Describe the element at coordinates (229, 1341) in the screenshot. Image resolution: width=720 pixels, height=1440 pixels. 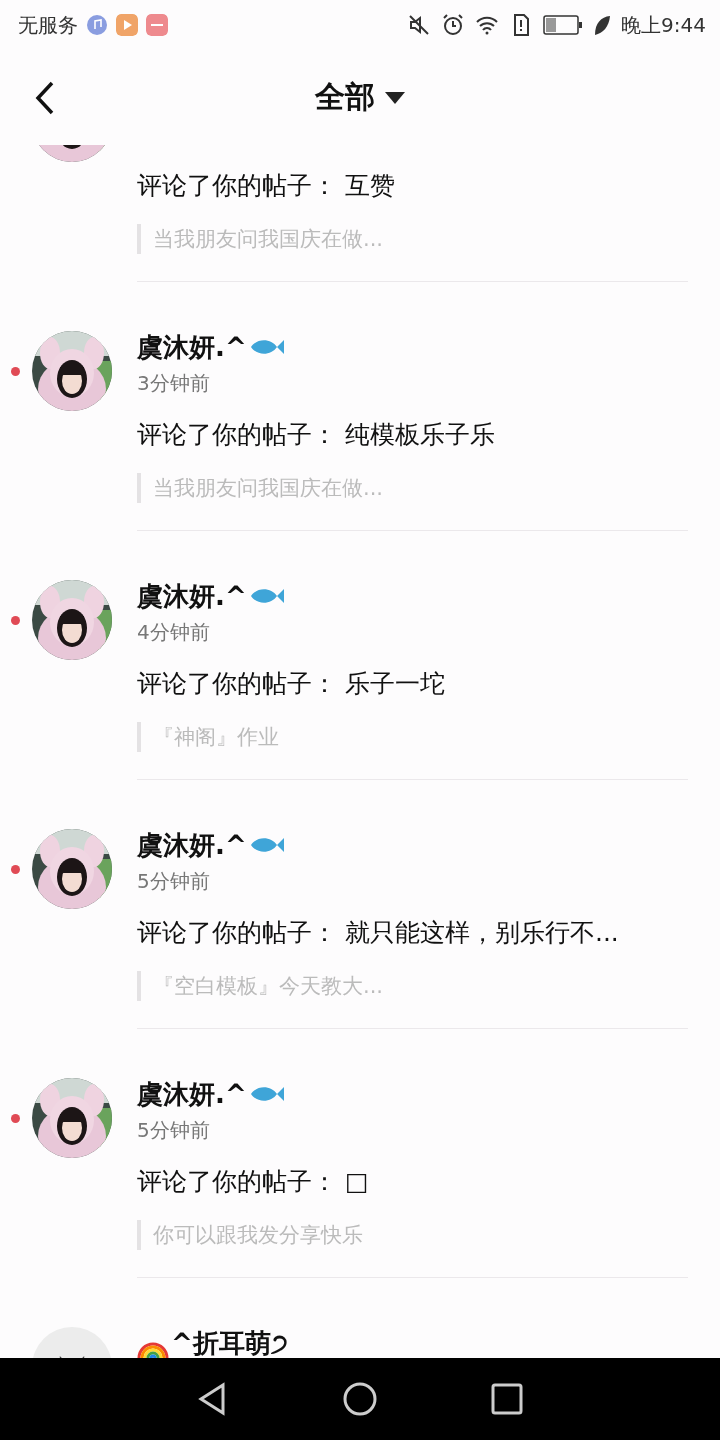
I see `user-name: ^折耳萌੭` at that location.